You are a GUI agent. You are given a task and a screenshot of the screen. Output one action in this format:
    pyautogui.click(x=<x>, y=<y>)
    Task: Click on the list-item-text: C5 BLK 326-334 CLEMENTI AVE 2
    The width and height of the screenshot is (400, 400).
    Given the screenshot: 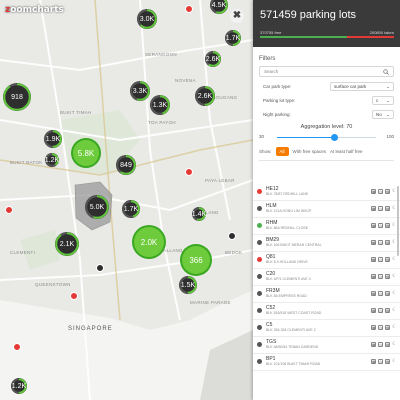 What is the action you would take?
    pyautogui.click(x=318, y=327)
    